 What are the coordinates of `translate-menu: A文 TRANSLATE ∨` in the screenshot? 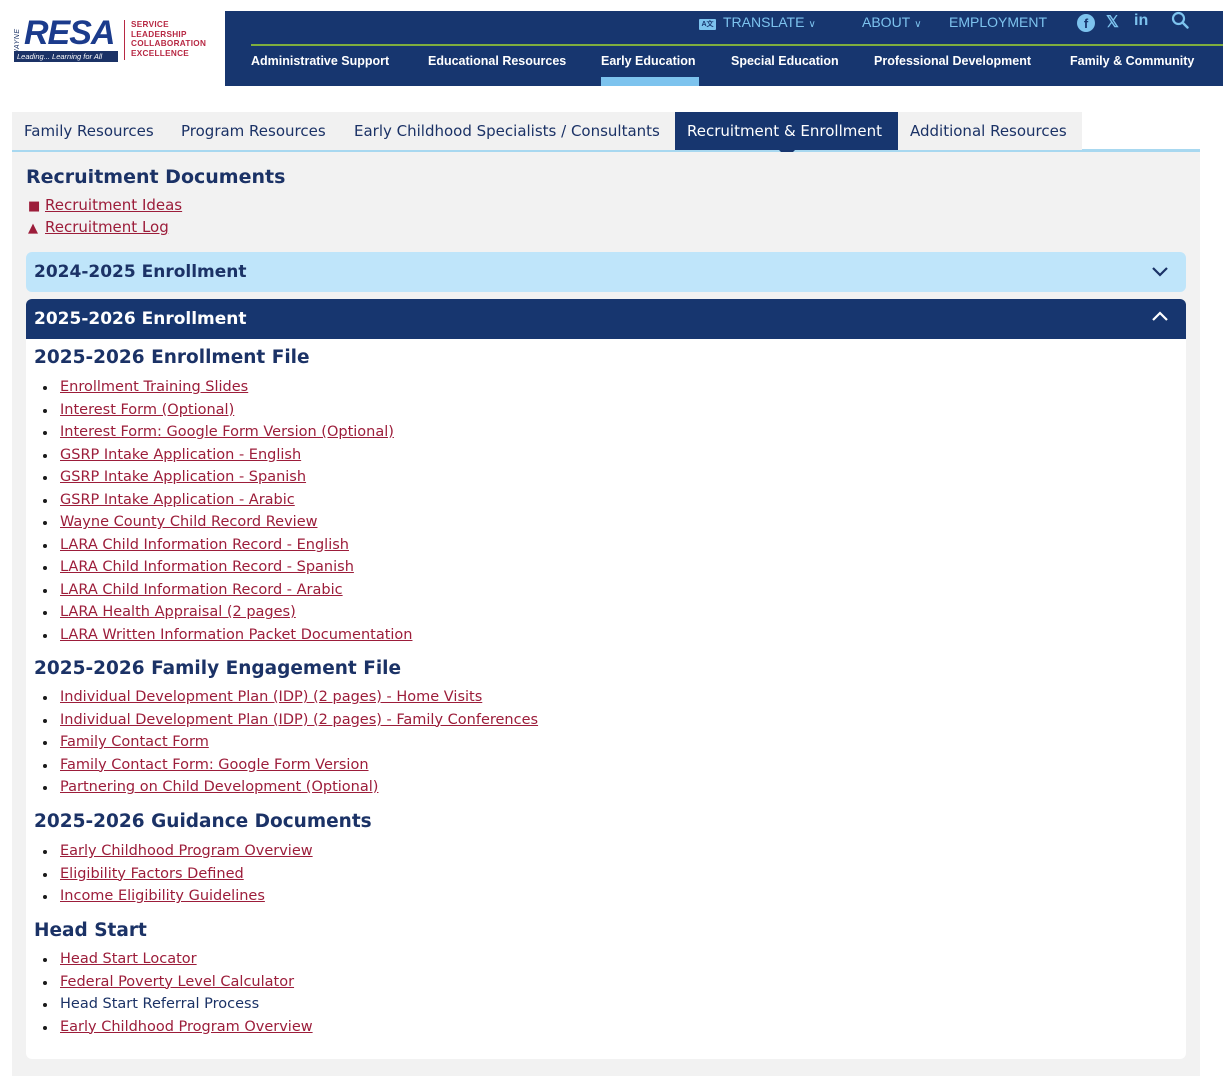 It's located at (757, 22).